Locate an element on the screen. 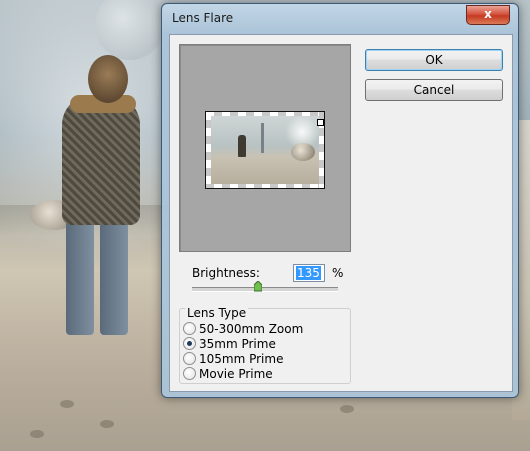 The image size is (530, 451). lens-type-option-50-300mm-zoom: 50-300mm Zoom is located at coordinates (243, 329).